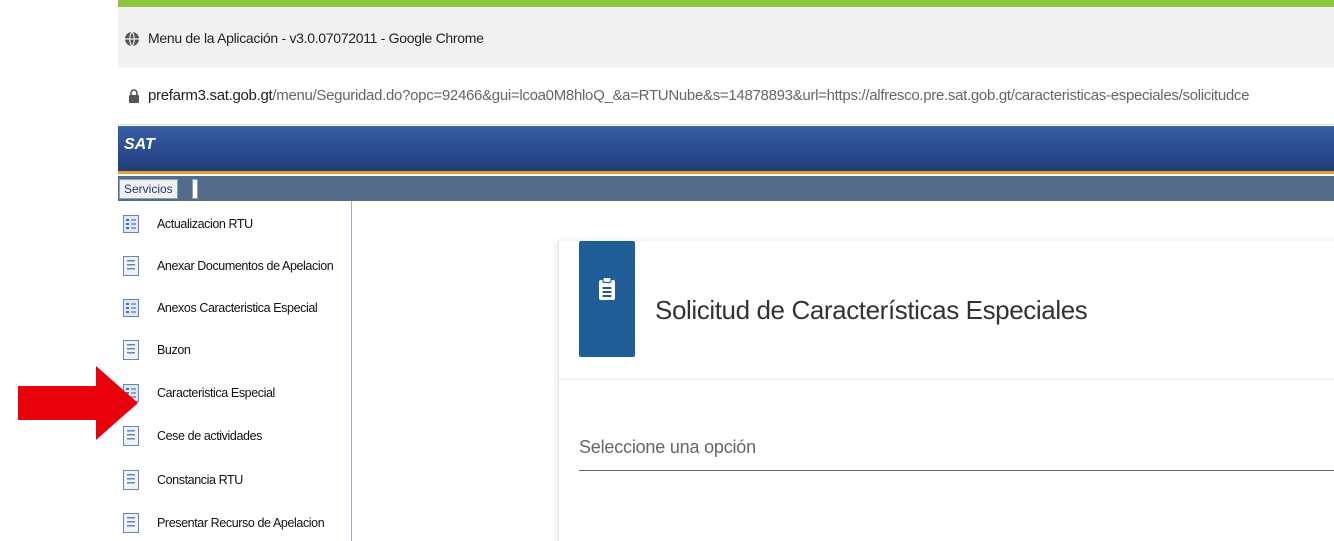  I want to click on menu-item-anexar-documentos-apelacion: Anexar Documentos de Apelacion, so click(235, 266).